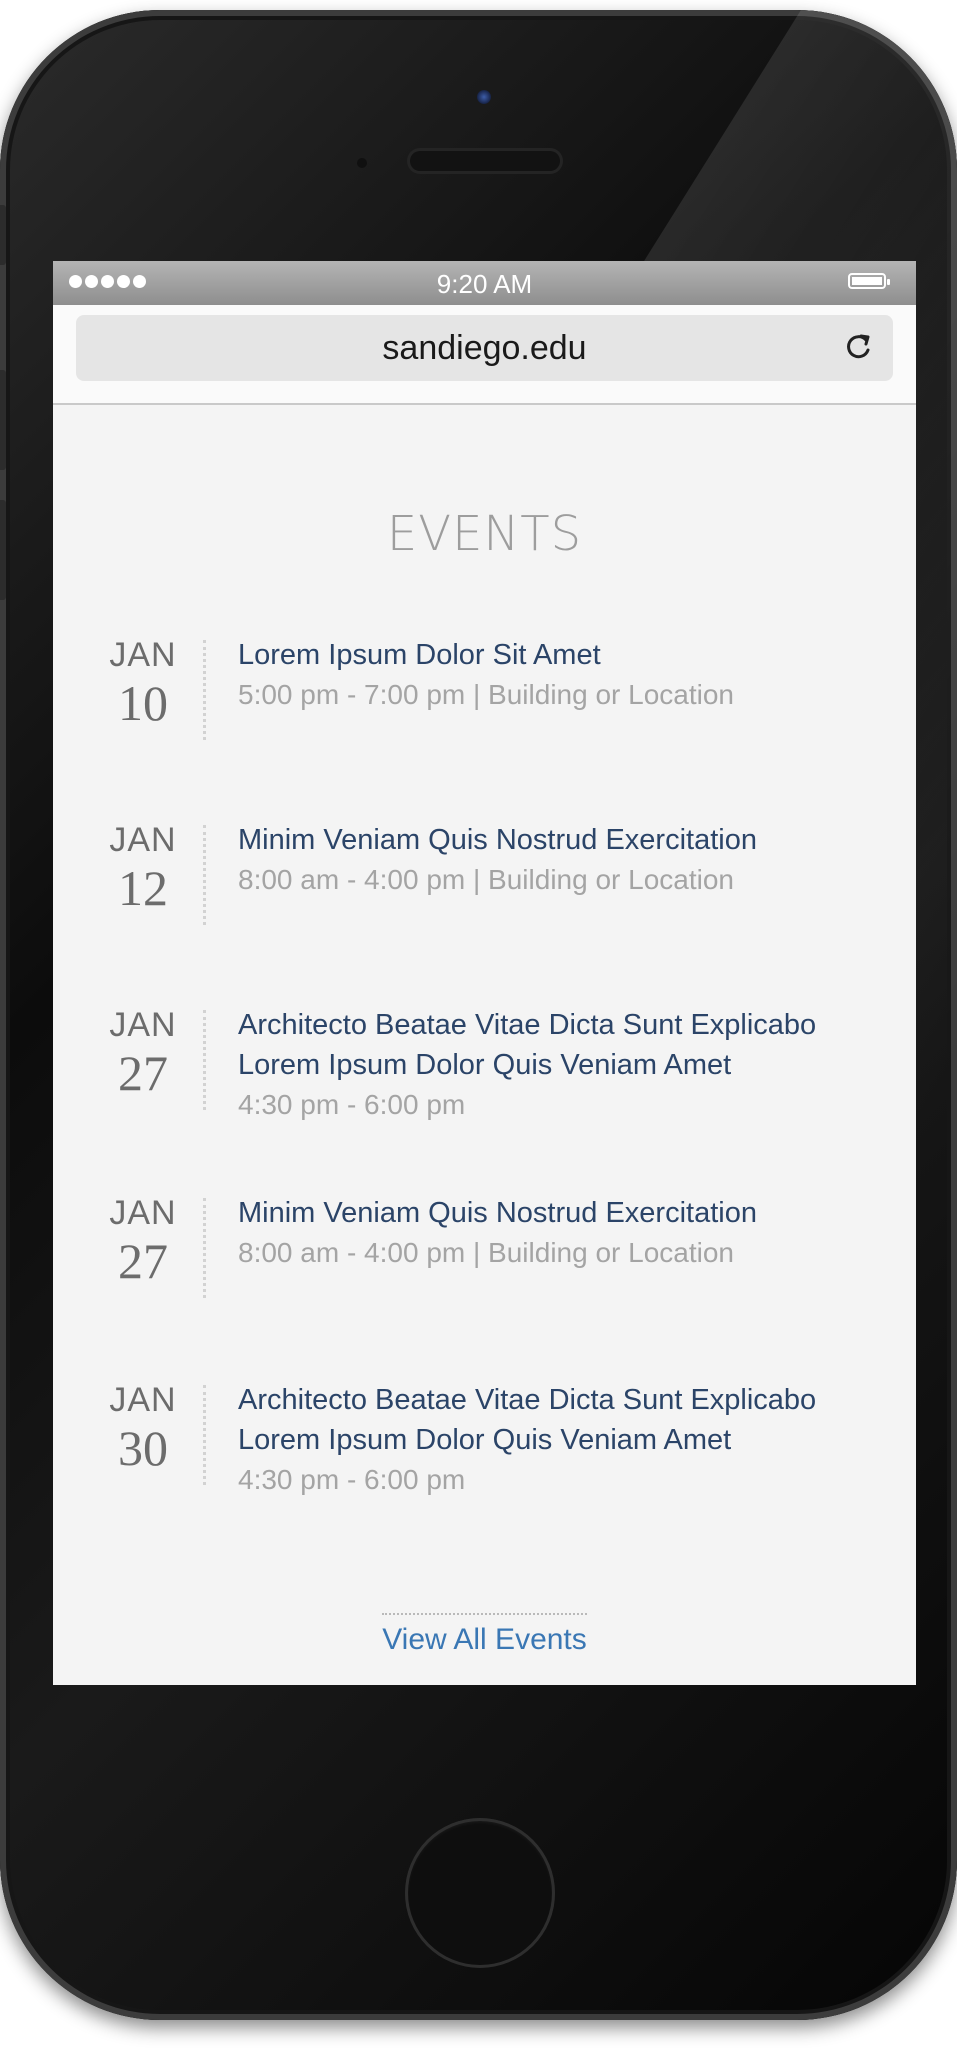  Describe the element at coordinates (3, 235) in the screenshot. I see `mute-switch` at that location.